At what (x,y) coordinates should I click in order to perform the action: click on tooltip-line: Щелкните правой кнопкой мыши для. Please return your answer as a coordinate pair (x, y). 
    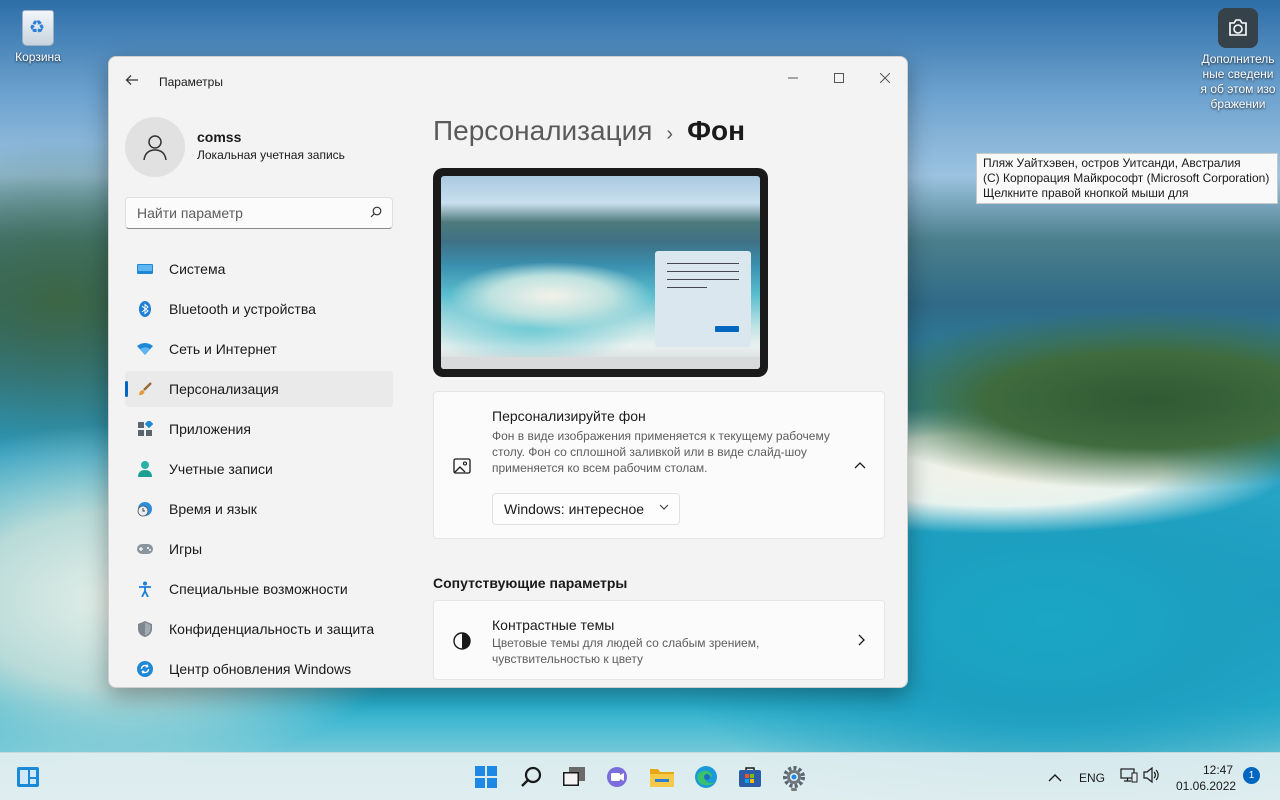
    Looking at the image, I should click on (1086, 193).